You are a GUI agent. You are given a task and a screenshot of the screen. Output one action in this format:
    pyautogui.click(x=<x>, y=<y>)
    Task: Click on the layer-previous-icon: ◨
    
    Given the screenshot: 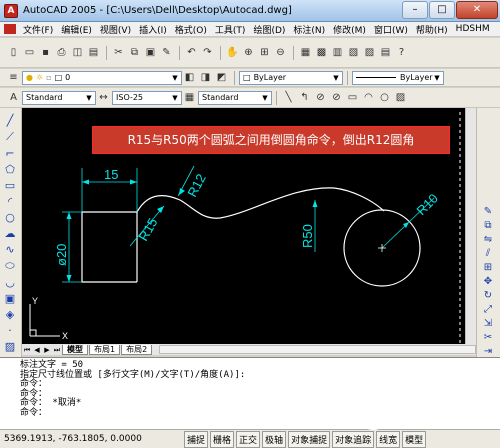 What is the action you would take?
    pyautogui.click(x=205, y=77)
    